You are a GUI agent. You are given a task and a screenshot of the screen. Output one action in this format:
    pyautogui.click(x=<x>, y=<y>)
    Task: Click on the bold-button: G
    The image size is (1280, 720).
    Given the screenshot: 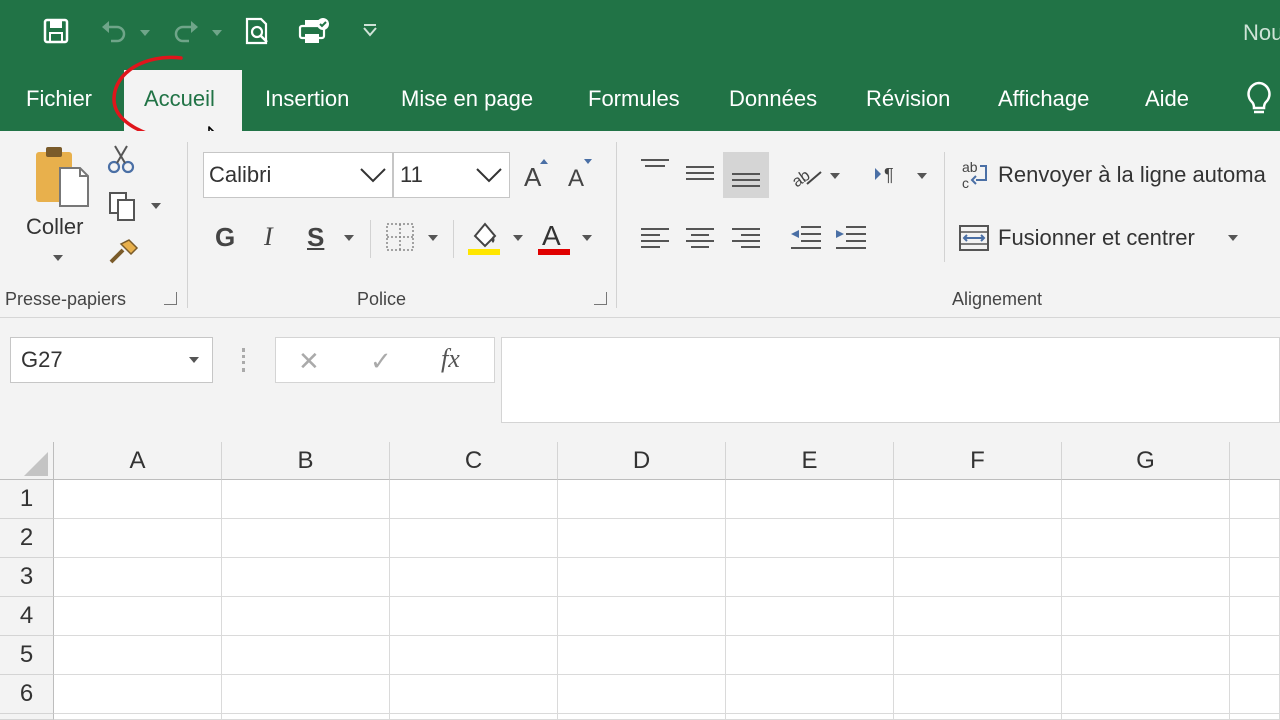 What is the action you would take?
    pyautogui.click(x=225, y=237)
    